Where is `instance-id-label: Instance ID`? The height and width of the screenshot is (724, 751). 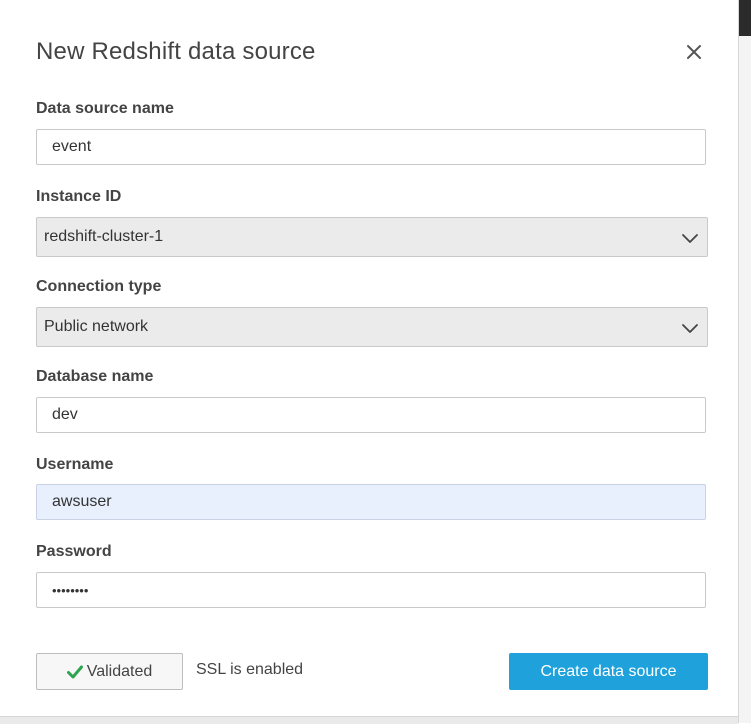 instance-id-label: Instance ID is located at coordinates (79, 196).